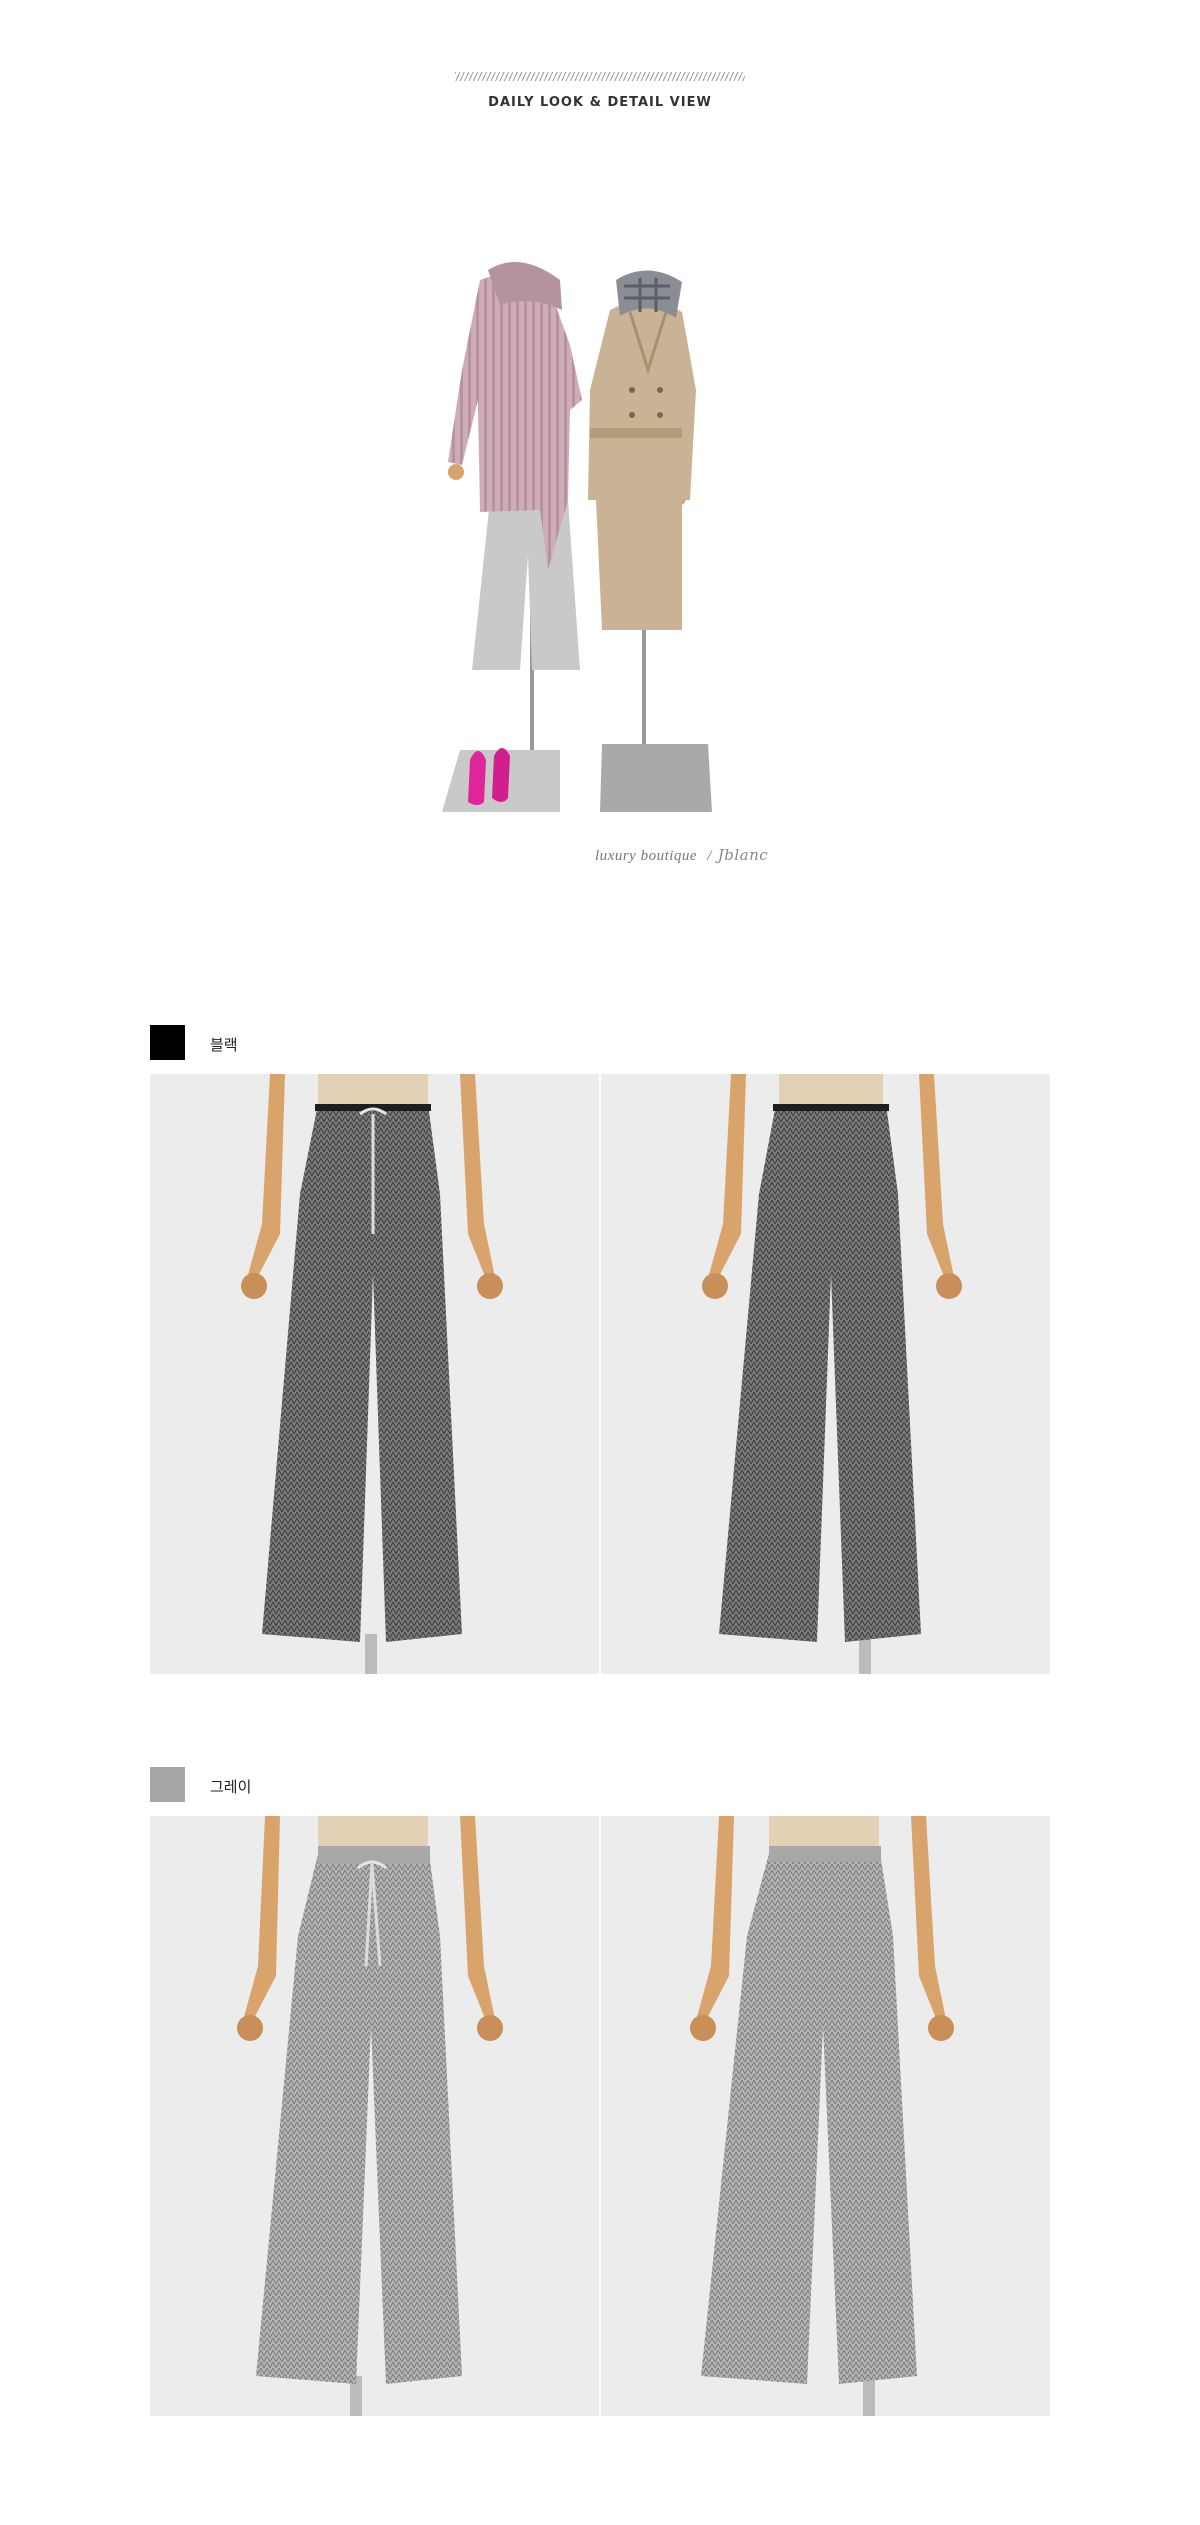 This screenshot has width=1200, height=2525. I want to click on daily-look-image, so click(590, 540).